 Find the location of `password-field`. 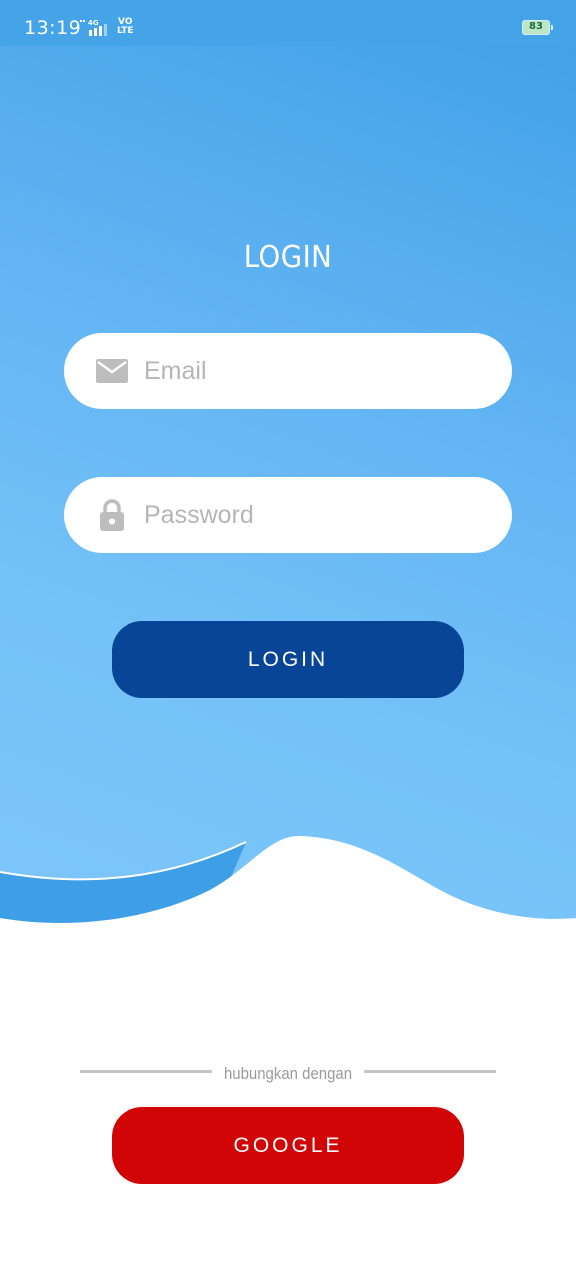

password-field is located at coordinates (288, 515).